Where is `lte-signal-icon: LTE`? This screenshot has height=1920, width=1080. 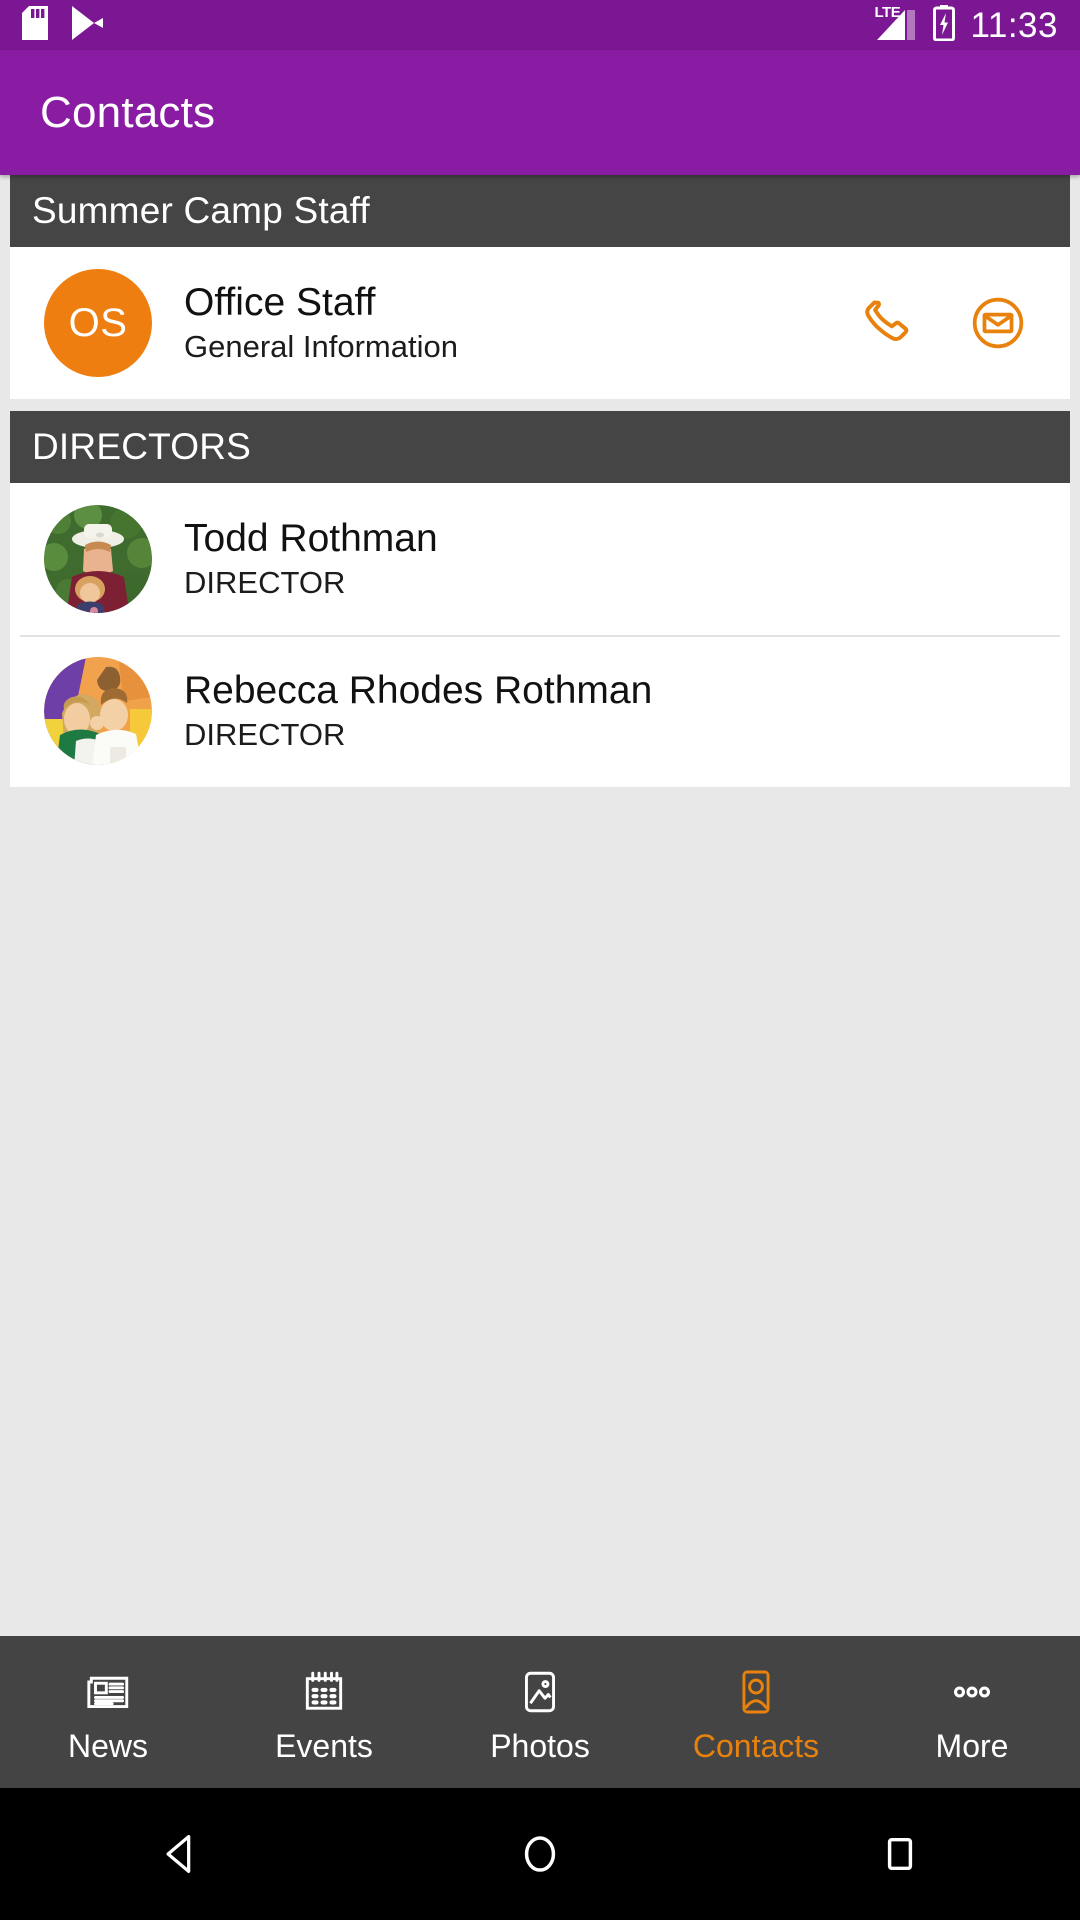
lte-signal-icon: LTE is located at coordinates (896, 23).